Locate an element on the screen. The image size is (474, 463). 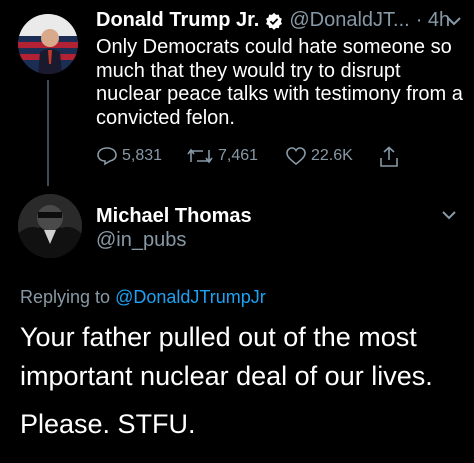
like-button: 22.6K is located at coordinates (319, 156).